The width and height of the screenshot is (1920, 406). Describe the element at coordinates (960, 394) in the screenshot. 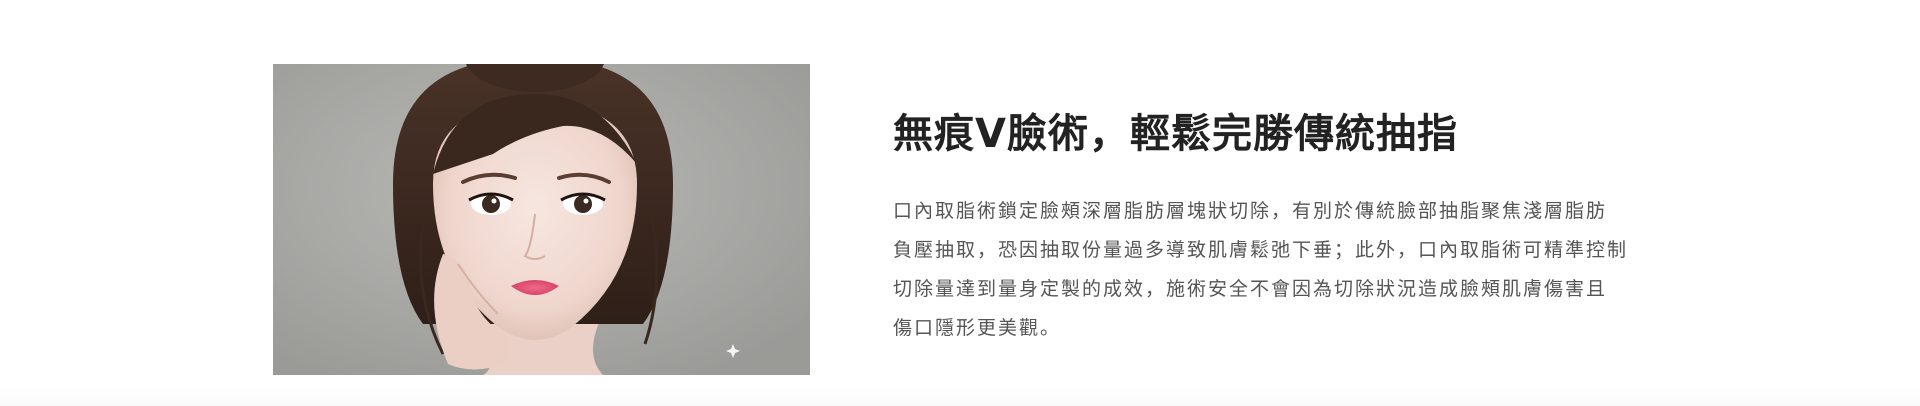

I see `section-divider` at that location.